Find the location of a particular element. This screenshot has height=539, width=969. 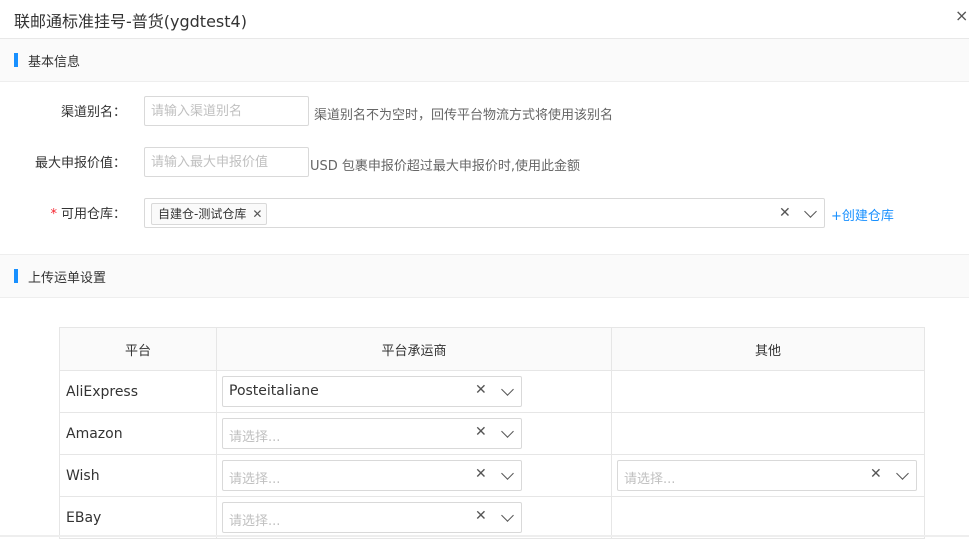

column-header-carrier: 平台承运商 is located at coordinates (414, 349).